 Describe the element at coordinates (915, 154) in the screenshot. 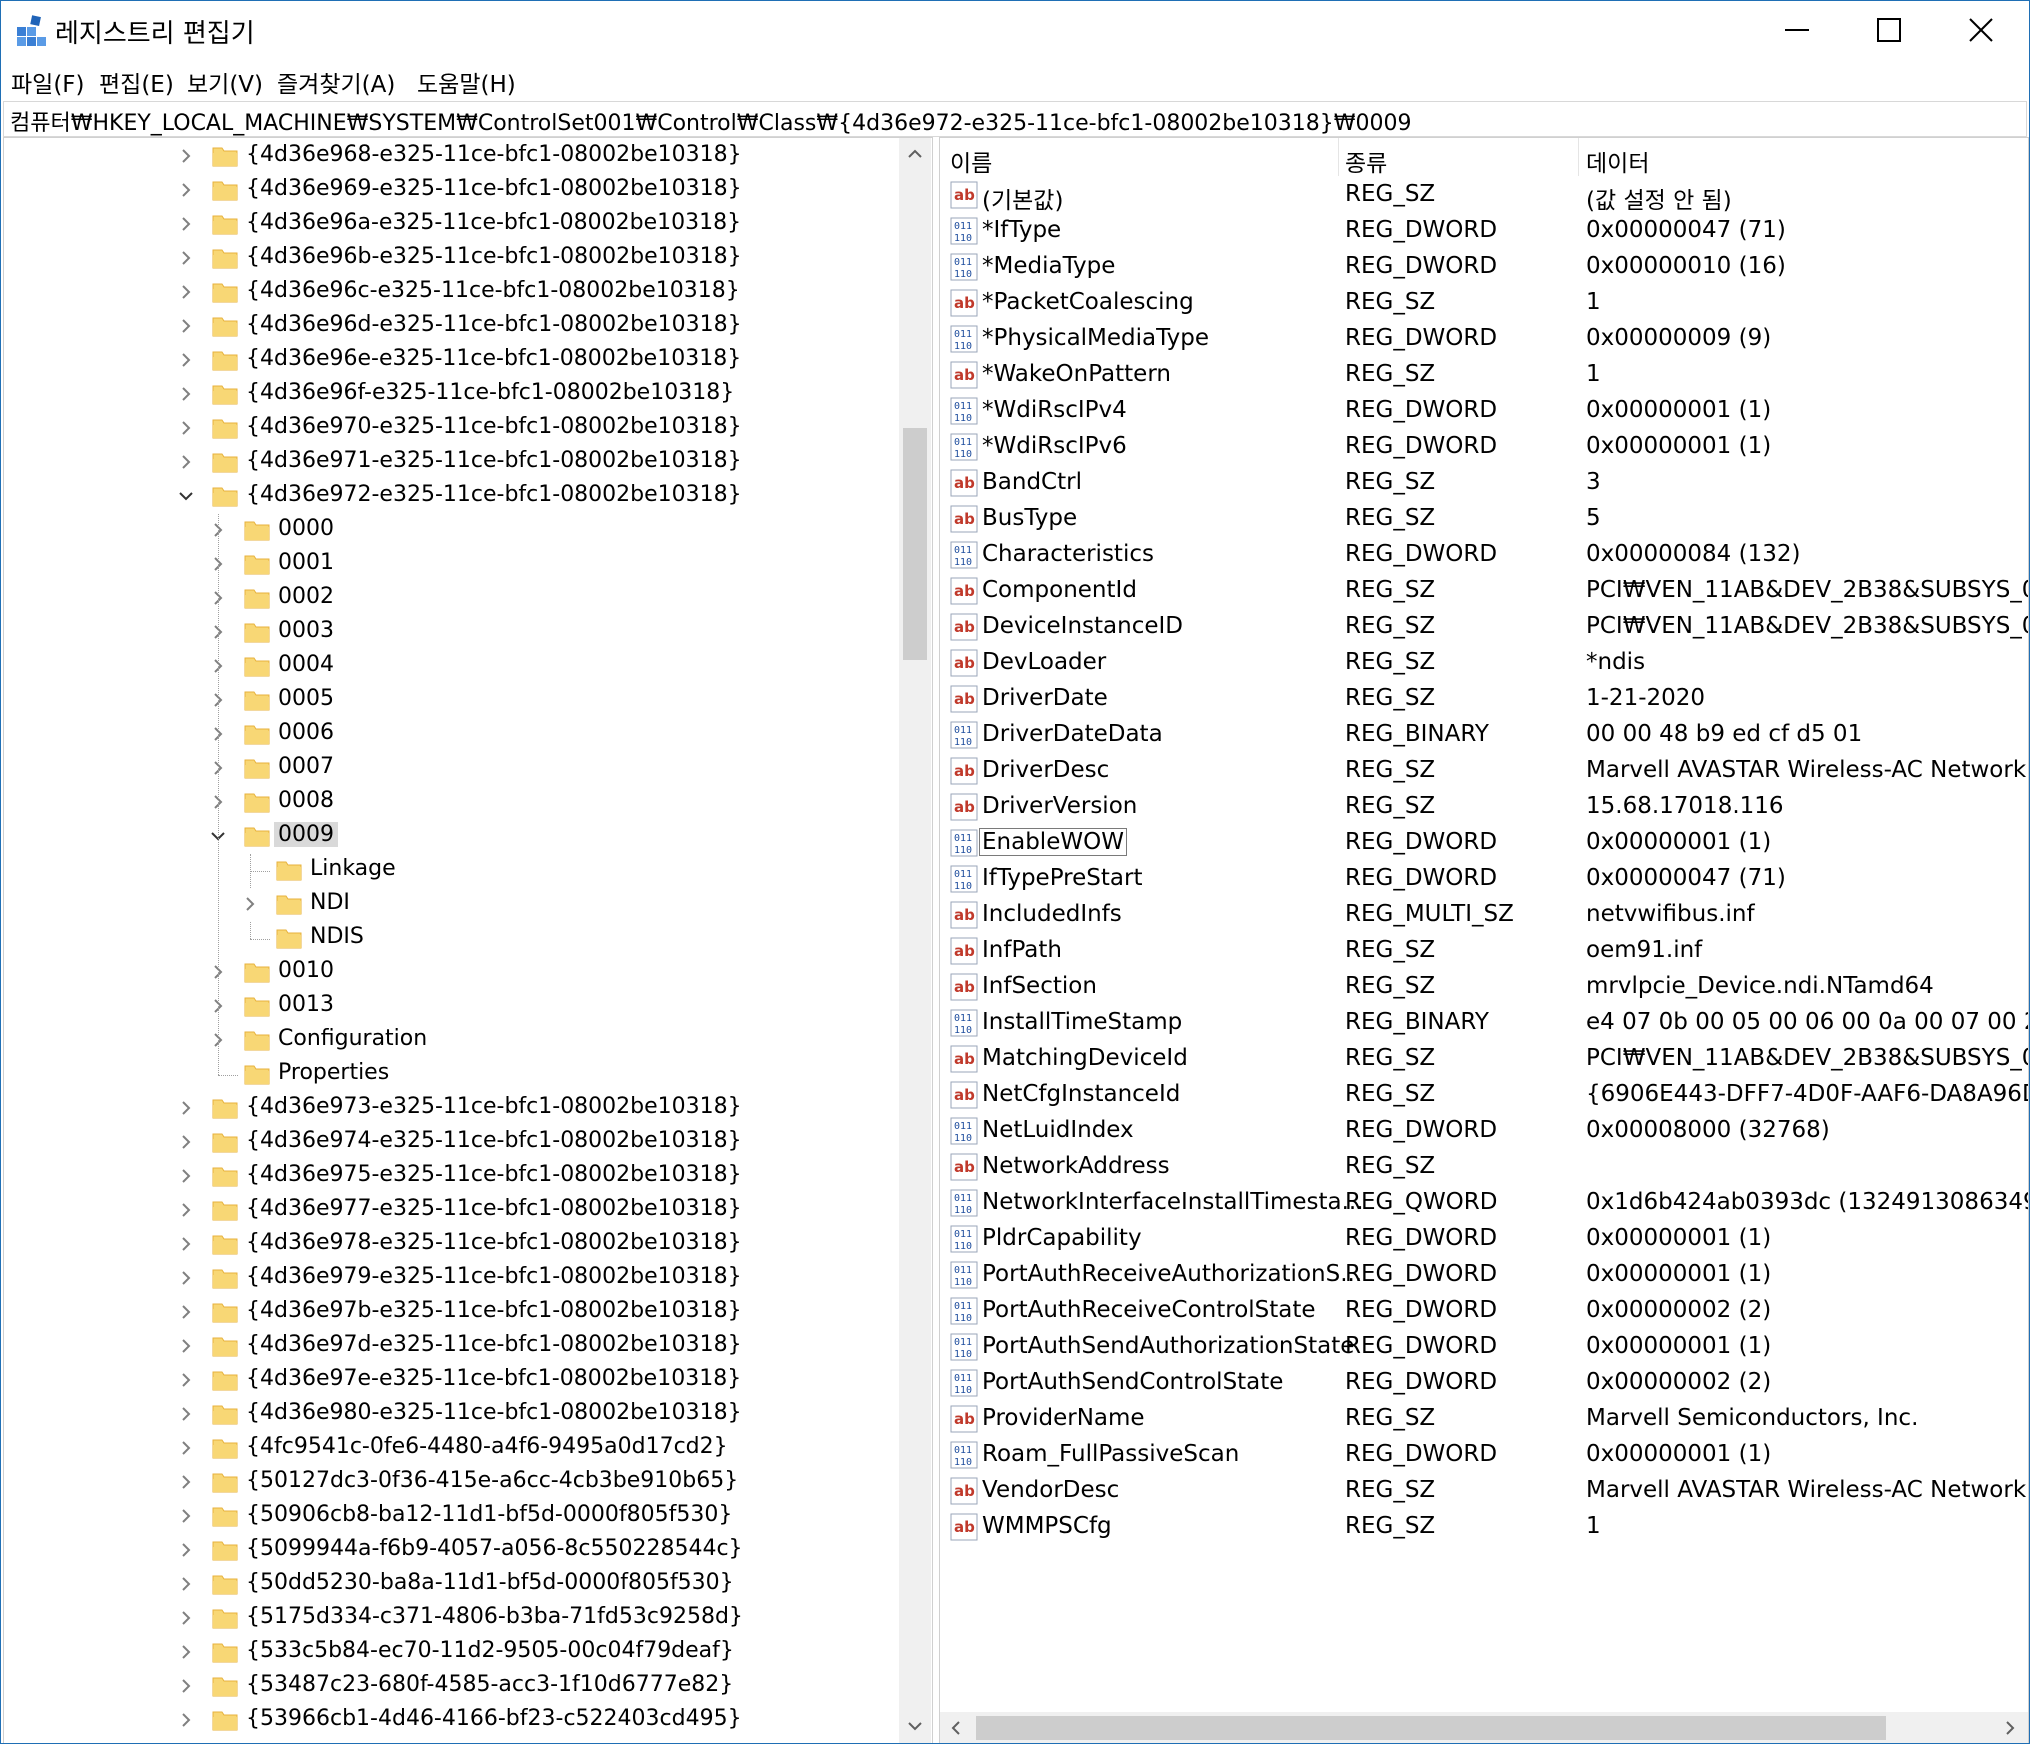

I see `scroll-up-icon` at that location.